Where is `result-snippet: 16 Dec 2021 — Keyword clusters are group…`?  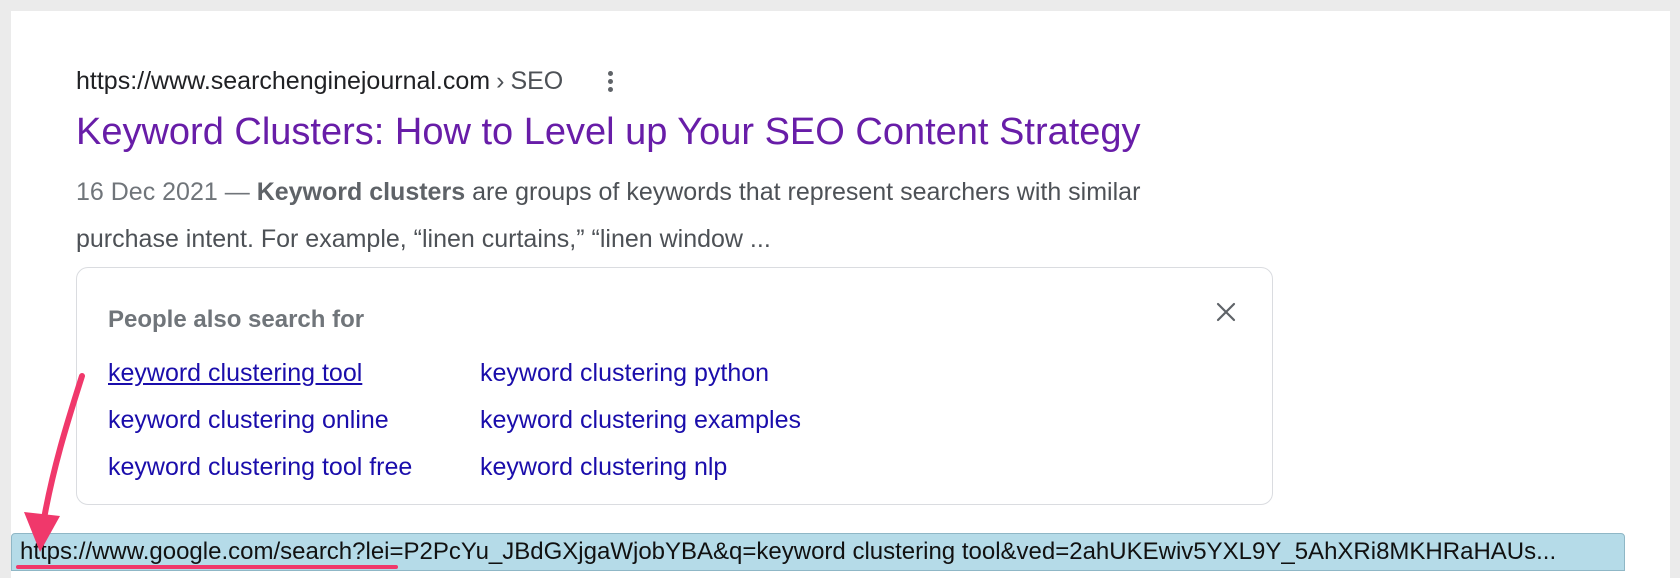 result-snippet: 16 Dec 2021 — Keyword clusters are group… is located at coordinates (676, 216).